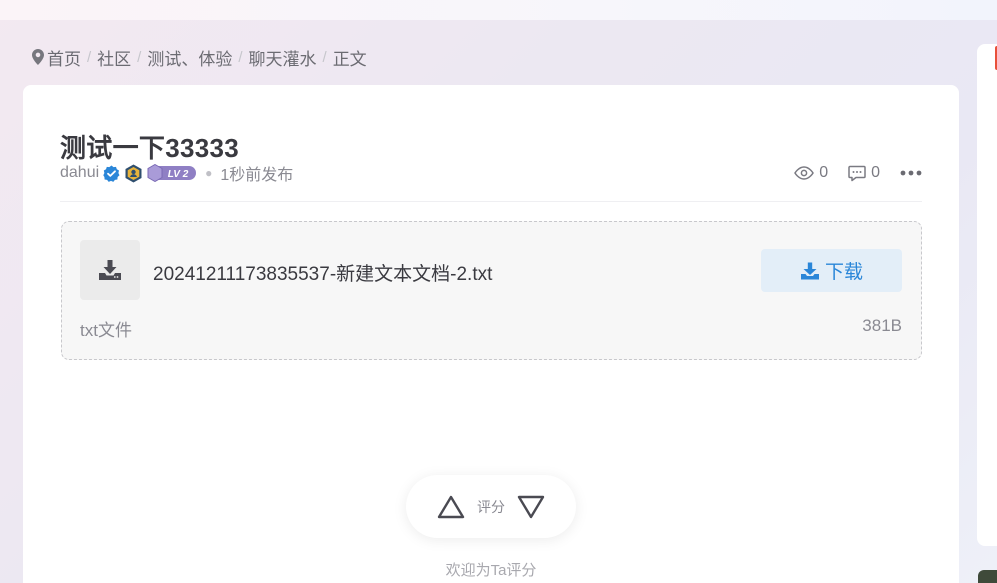 The height and width of the screenshot is (583, 997). I want to click on attachment-file-name: 20241211173835537-新建文本文档-2.txt, so click(323, 274).